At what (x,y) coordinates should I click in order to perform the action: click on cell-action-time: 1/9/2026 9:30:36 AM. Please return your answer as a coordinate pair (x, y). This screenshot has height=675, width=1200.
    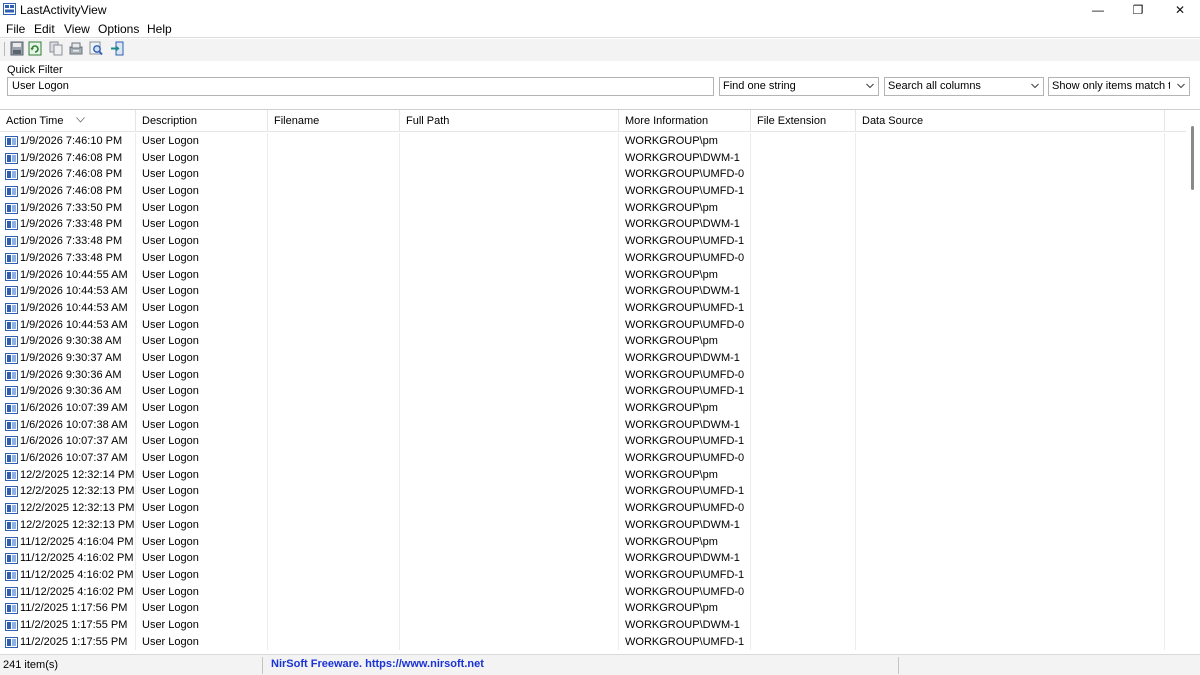
    Looking at the image, I should click on (68, 391).